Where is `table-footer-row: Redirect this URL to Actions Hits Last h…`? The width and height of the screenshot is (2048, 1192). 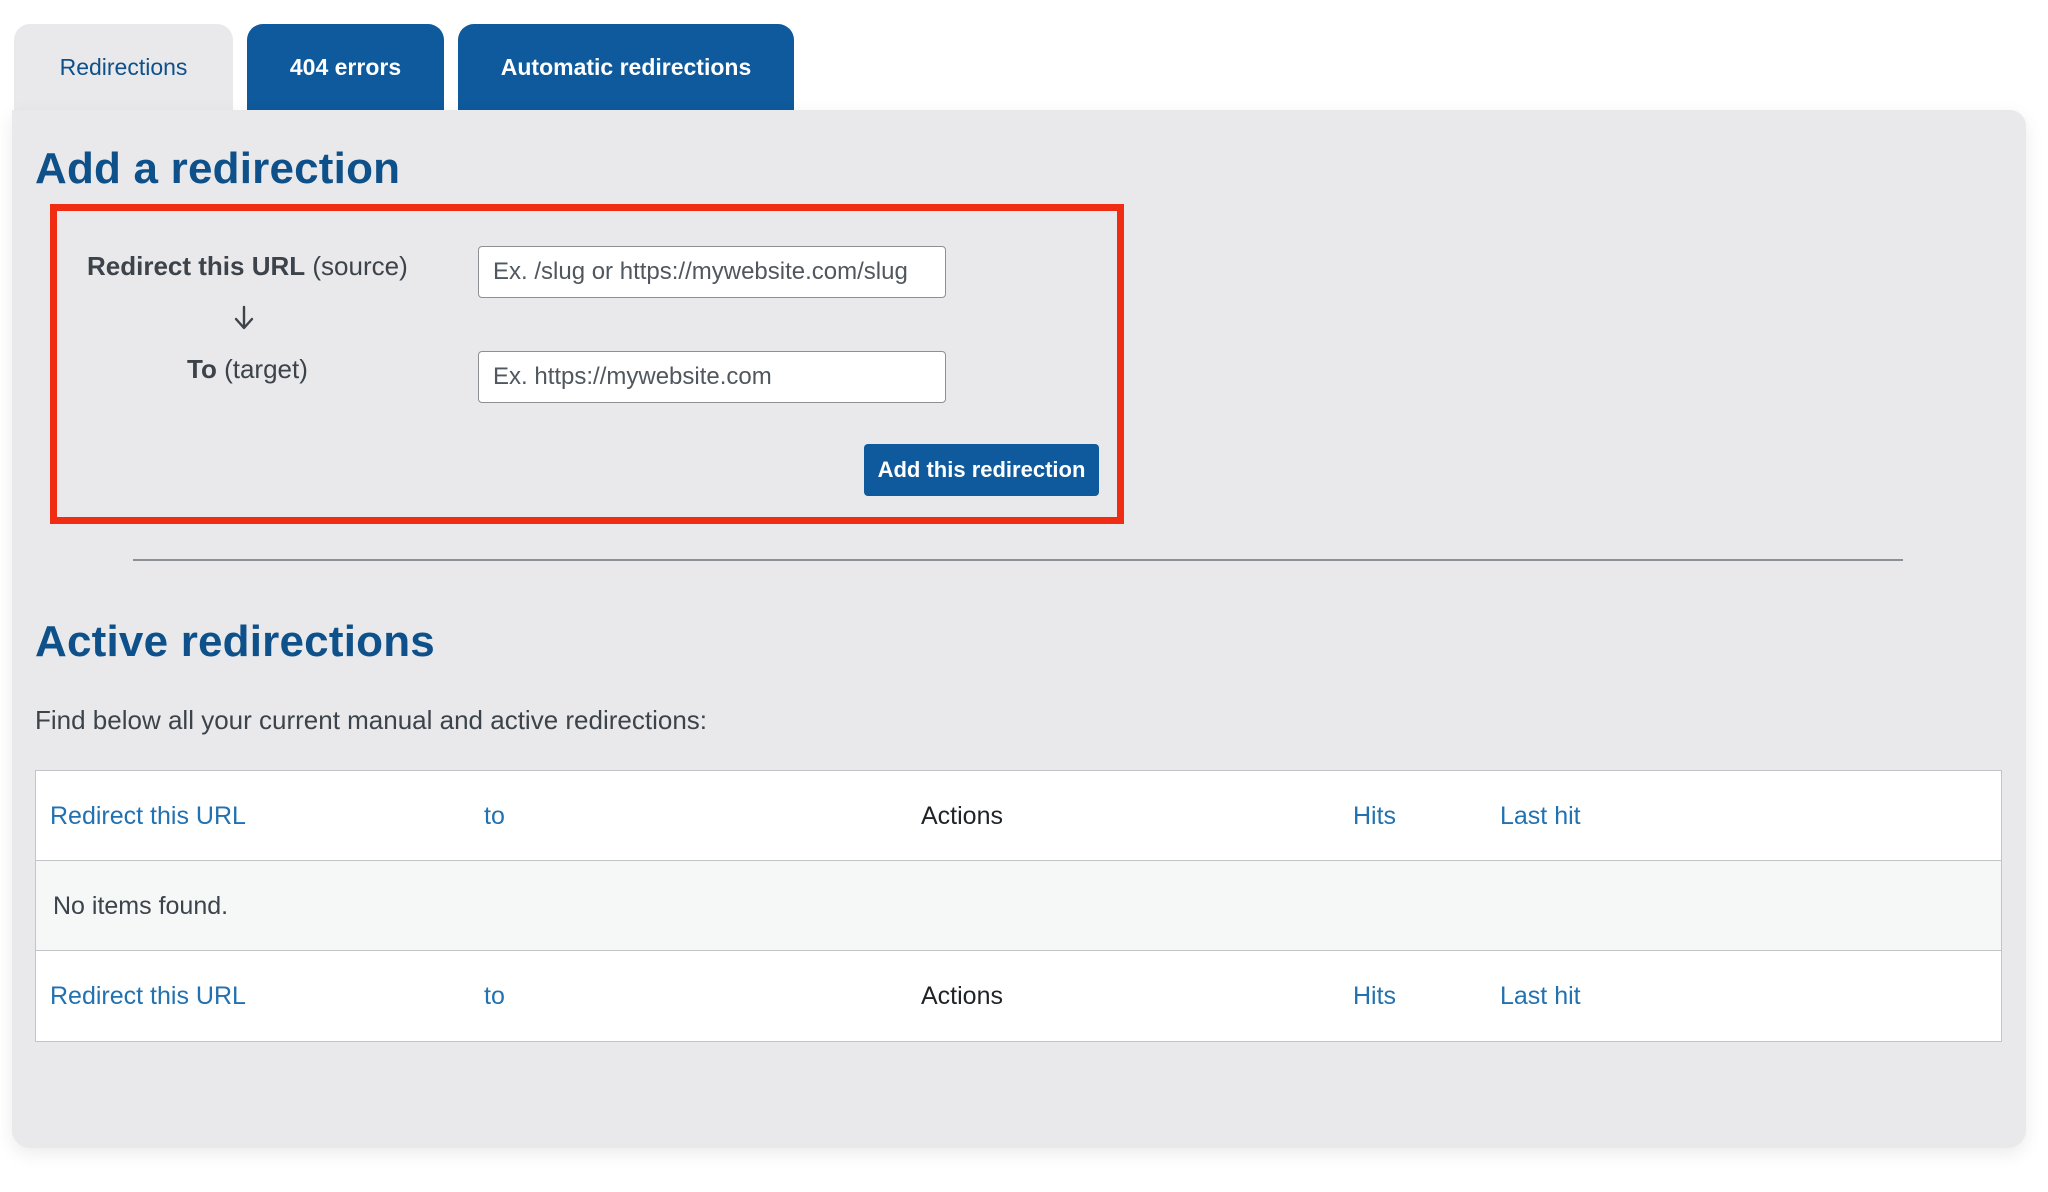
table-footer-row: Redirect this URL to Actions Hits Last h… is located at coordinates (1018, 996).